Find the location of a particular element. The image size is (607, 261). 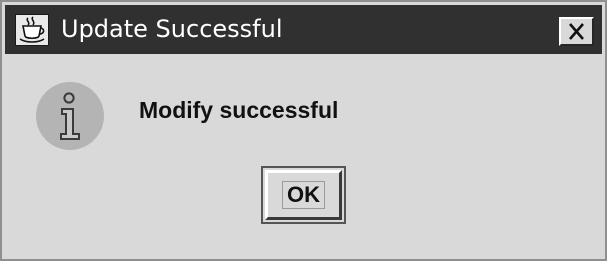

close-icon is located at coordinates (576, 31).